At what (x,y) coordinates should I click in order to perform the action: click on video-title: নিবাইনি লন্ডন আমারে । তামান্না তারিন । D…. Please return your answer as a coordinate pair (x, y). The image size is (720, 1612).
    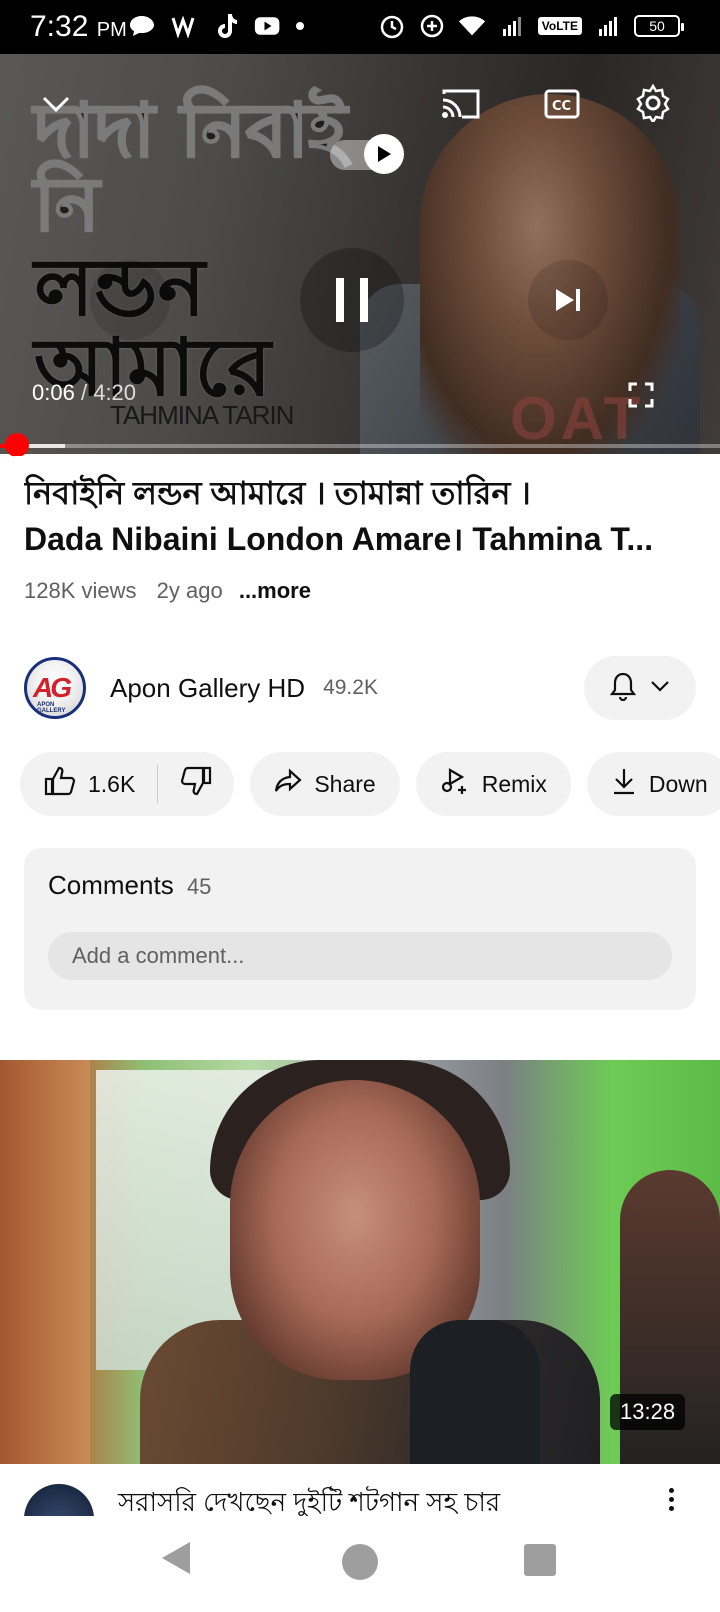
    Looking at the image, I should click on (362, 516).